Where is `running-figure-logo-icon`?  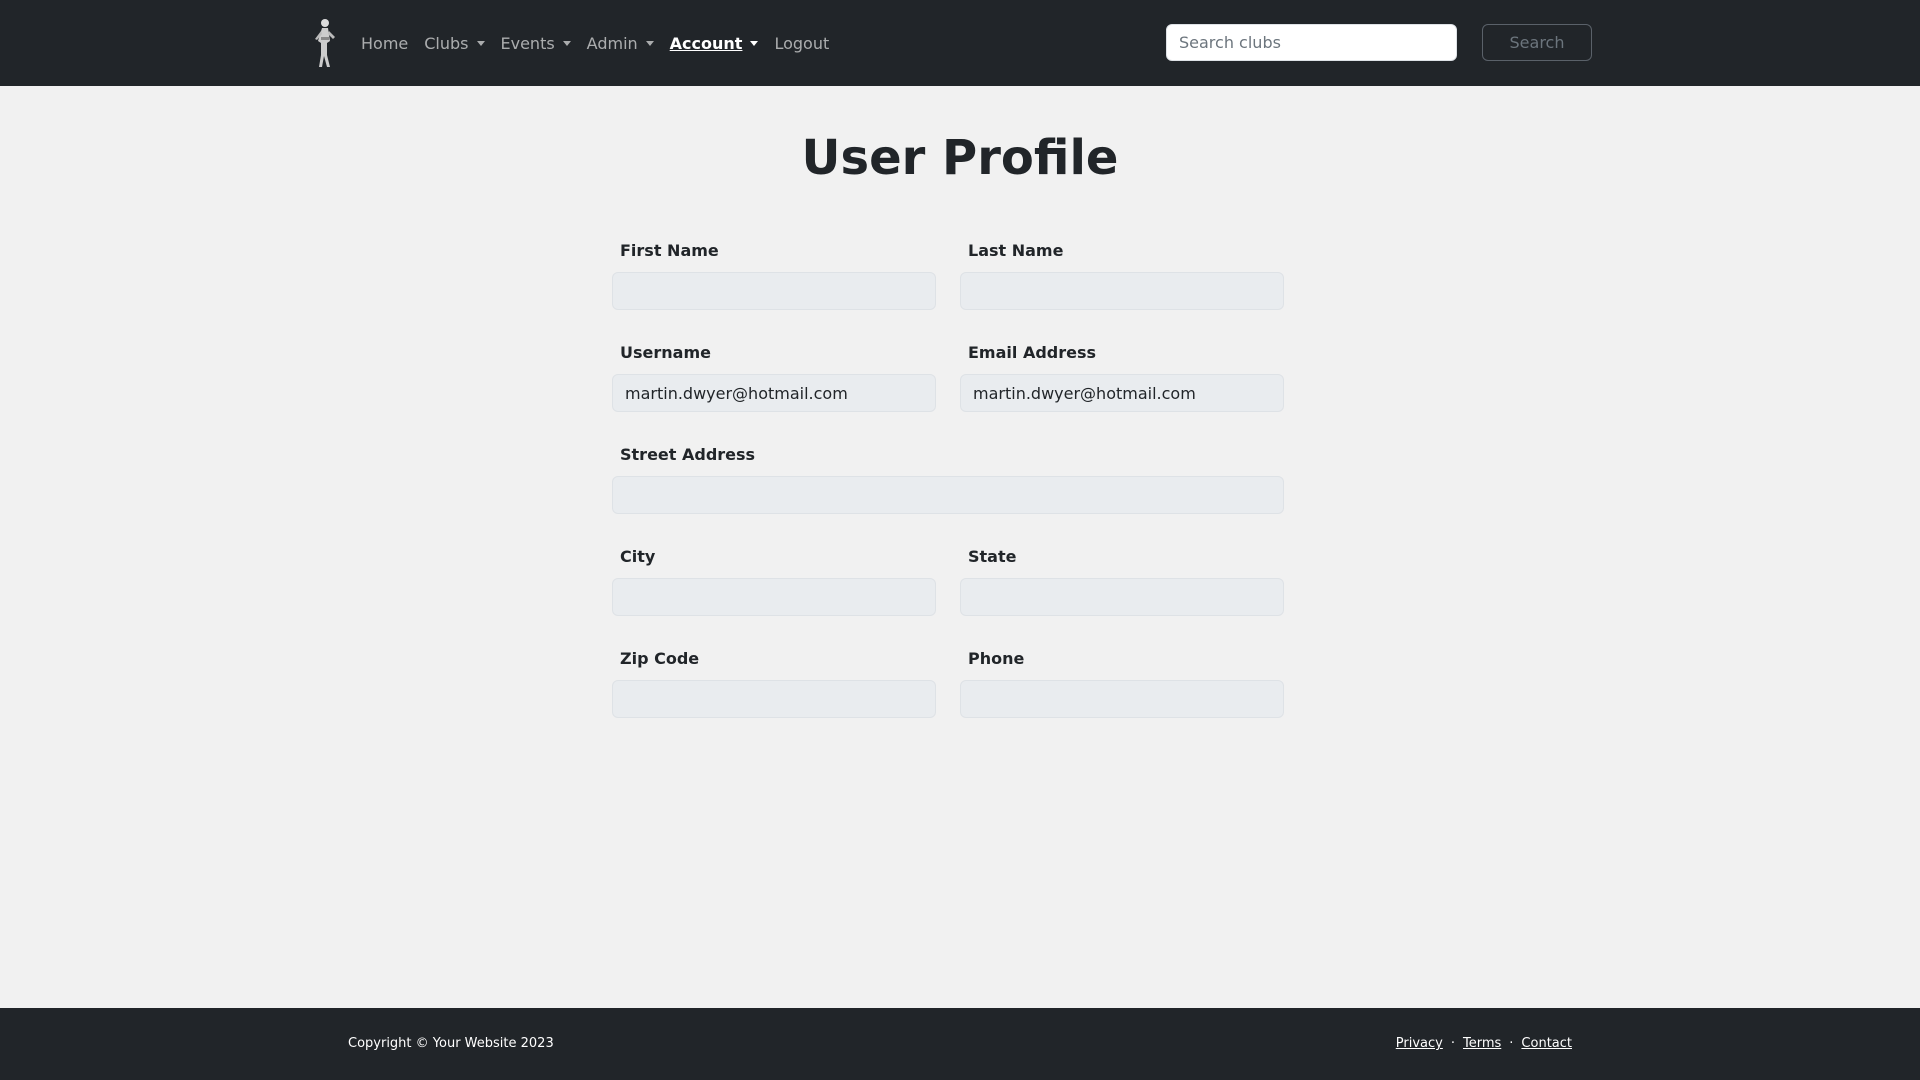 running-figure-logo-icon is located at coordinates (325, 43).